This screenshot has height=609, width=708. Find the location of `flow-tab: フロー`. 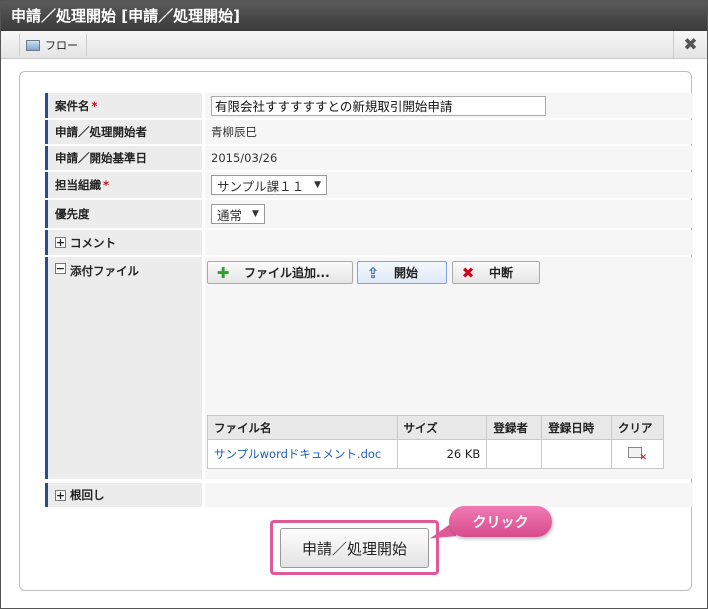

flow-tab: フロー is located at coordinates (53, 45).